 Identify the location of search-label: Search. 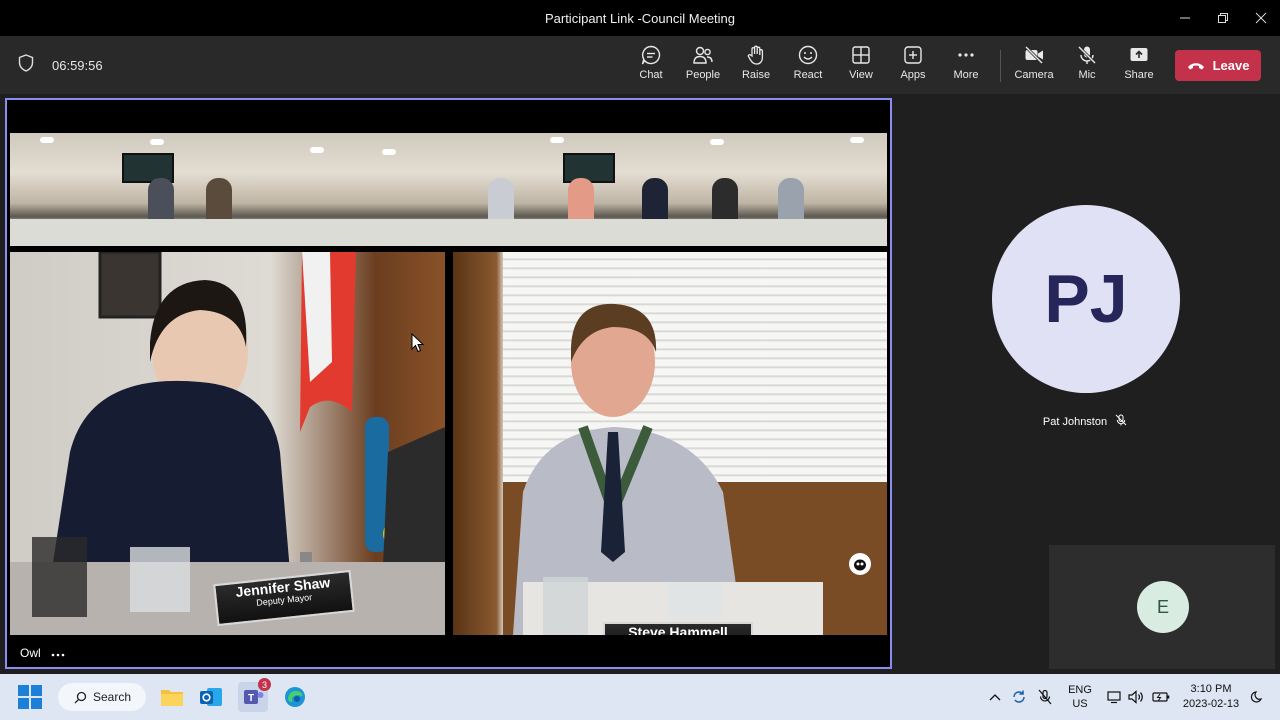
(112, 697).